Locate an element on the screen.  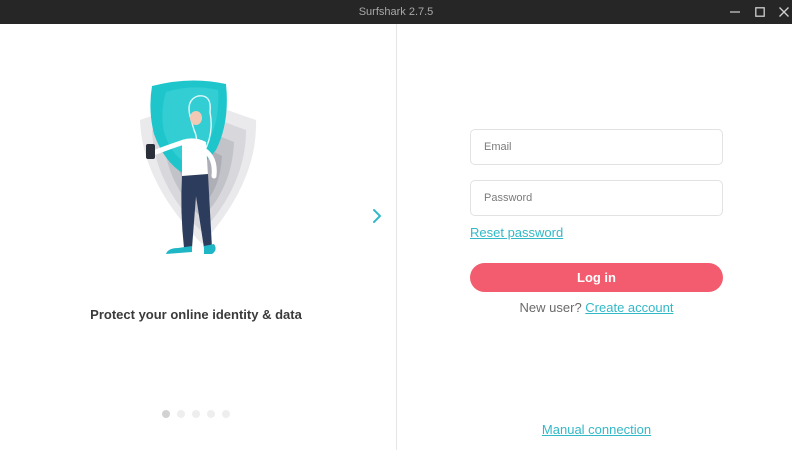
minimize-icon is located at coordinates (735, 12).